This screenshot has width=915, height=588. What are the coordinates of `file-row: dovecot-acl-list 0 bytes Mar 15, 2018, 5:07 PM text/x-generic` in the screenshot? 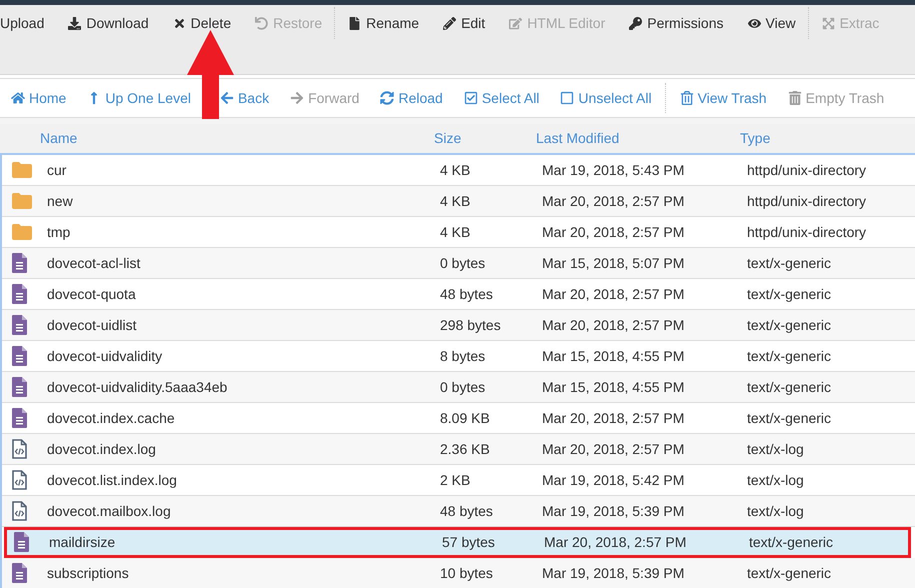 It's located at (458, 263).